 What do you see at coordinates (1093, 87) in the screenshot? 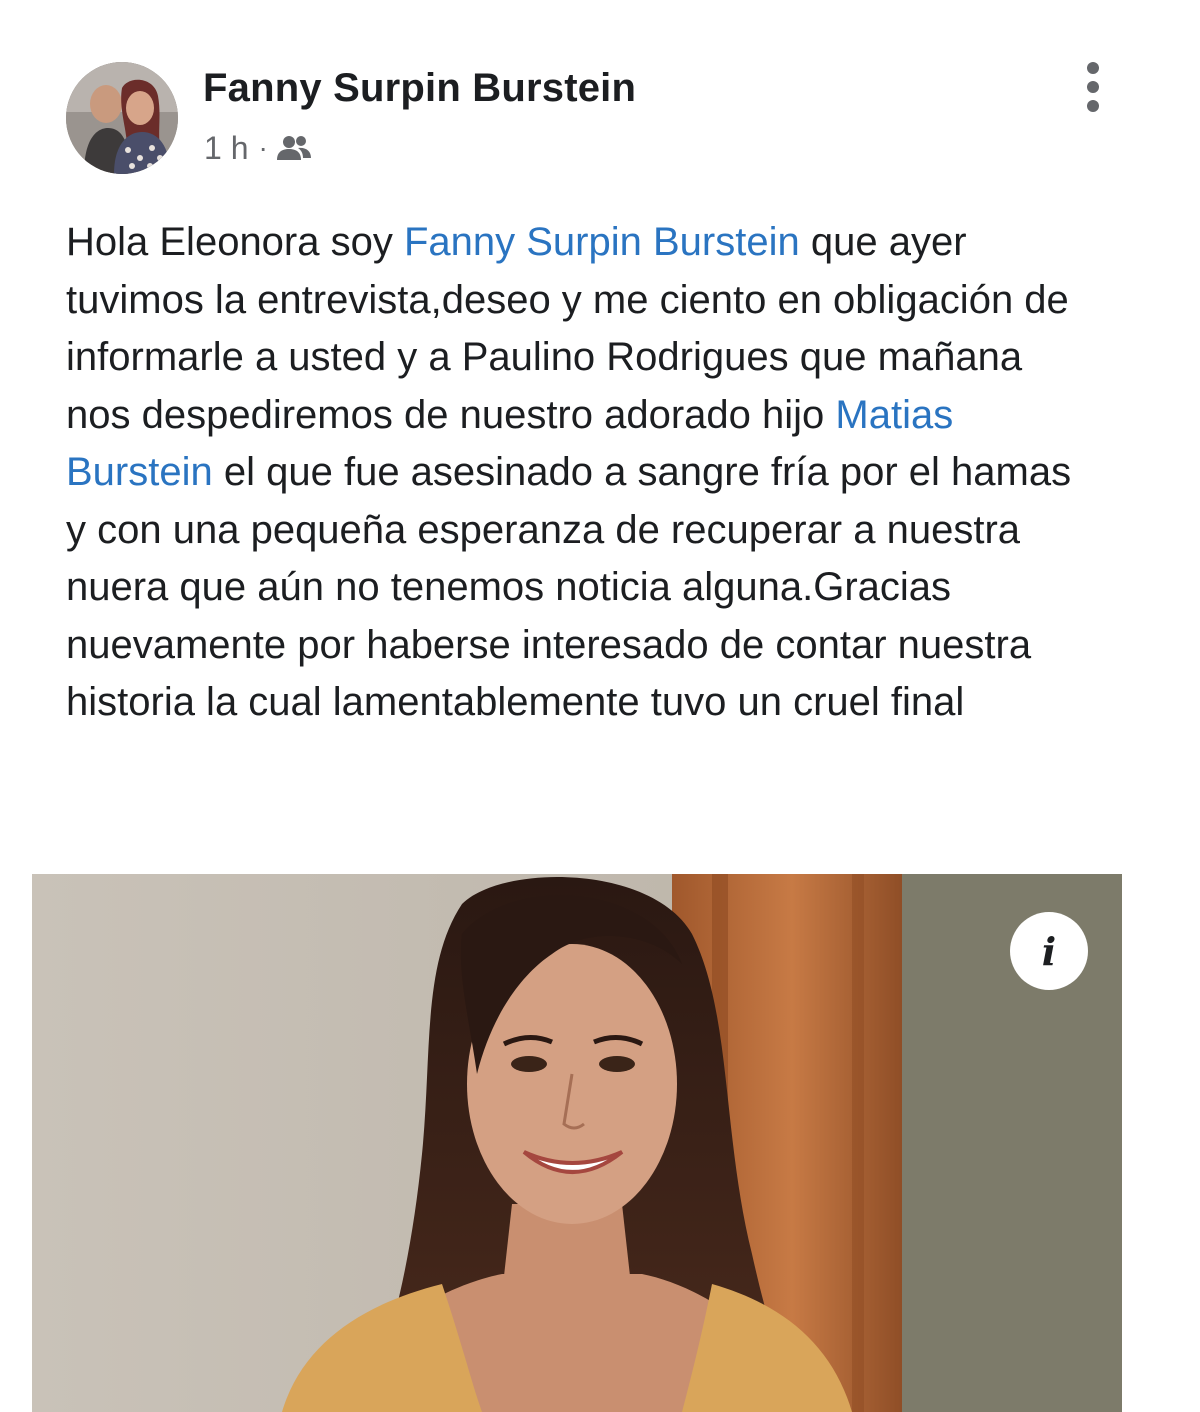
I see `more-options-button` at bounding box center [1093, 87].